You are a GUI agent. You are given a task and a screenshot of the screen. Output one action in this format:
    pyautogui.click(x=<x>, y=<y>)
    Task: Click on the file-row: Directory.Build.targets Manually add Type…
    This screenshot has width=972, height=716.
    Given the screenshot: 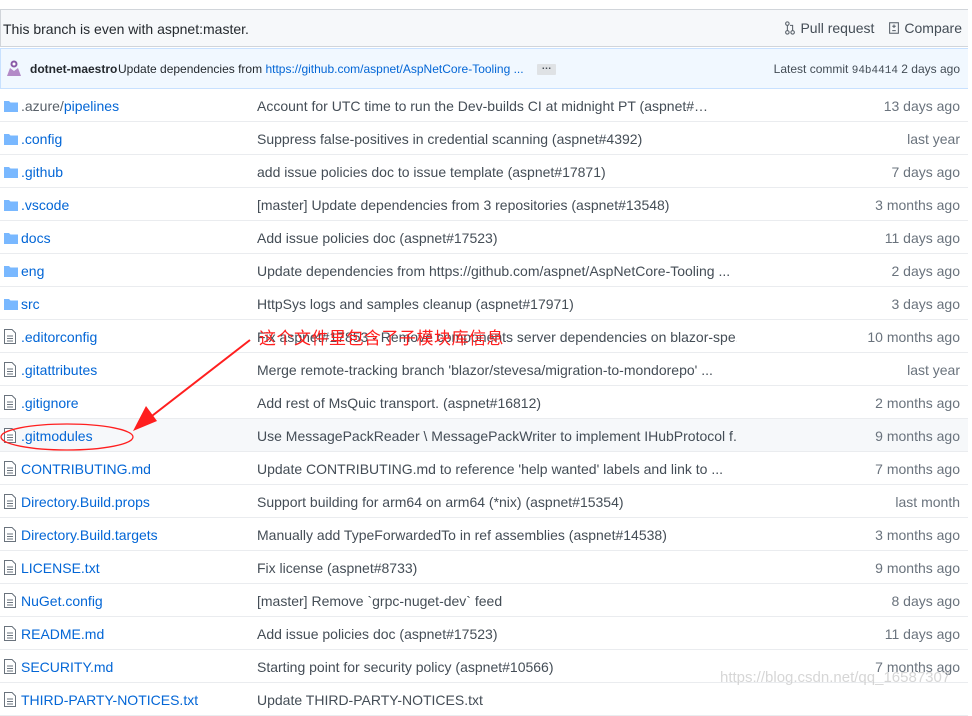 What is the action you would take?
    pyautogui.click(x=484, y=534)
    